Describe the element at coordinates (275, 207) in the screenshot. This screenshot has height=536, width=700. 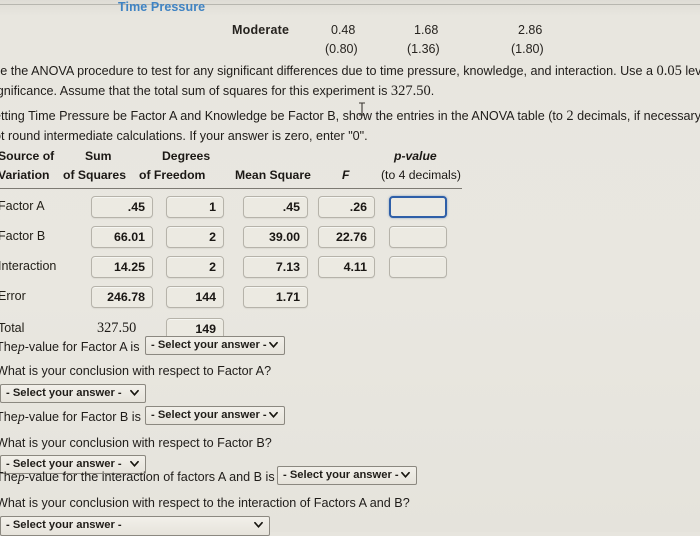
I see `mean-square-input-factor-a` at that location.